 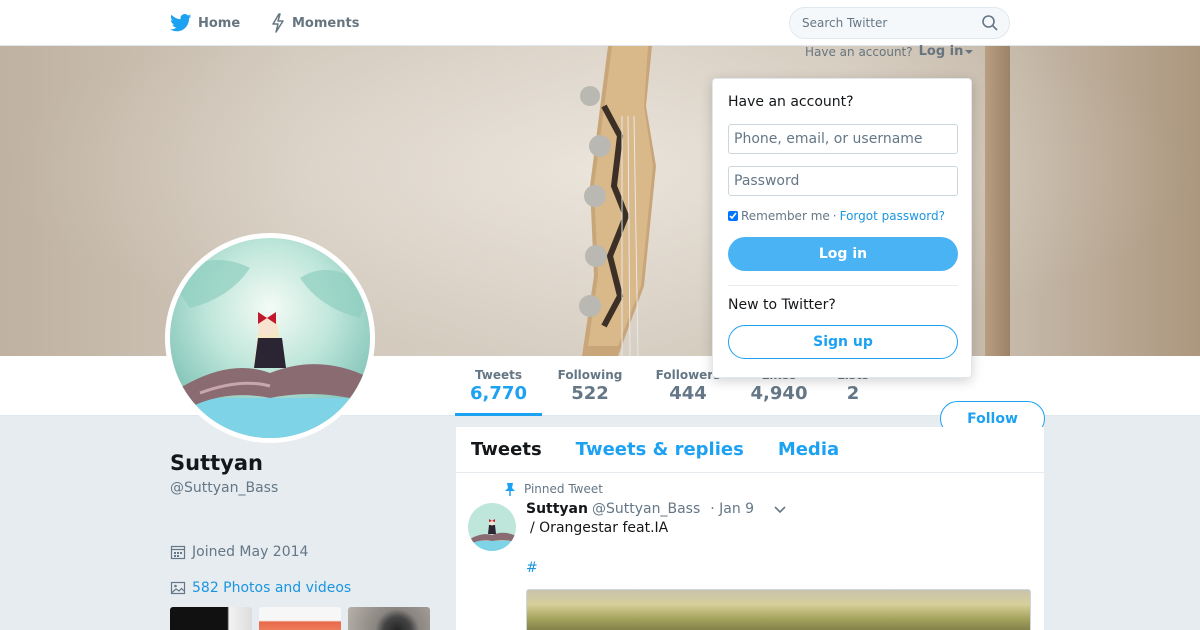 I want to click on remember-row: Remember me · Forgot password?, so click(x=836, y=216).